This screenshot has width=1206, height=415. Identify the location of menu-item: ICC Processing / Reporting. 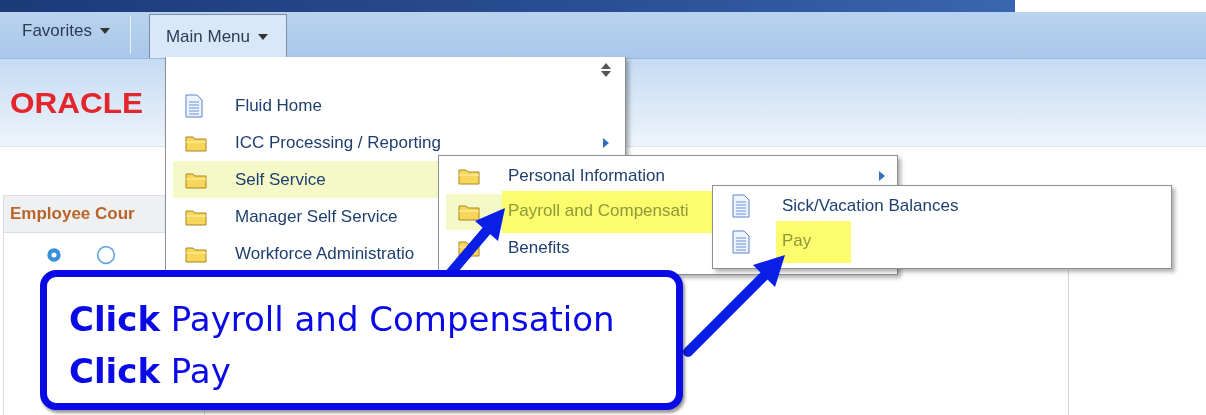
(399, 142).